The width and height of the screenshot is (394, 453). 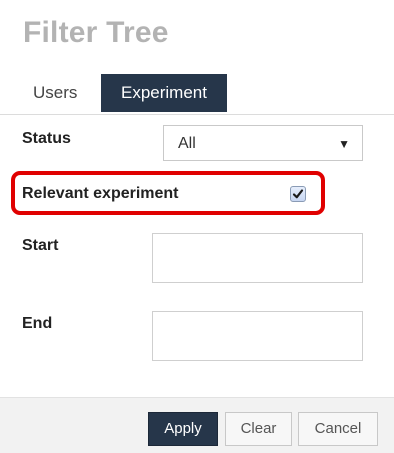 What do you see at coordinates (183, 429) in the screenshot?
I see `apply-button: Apply` at bounding box center [183, 429].